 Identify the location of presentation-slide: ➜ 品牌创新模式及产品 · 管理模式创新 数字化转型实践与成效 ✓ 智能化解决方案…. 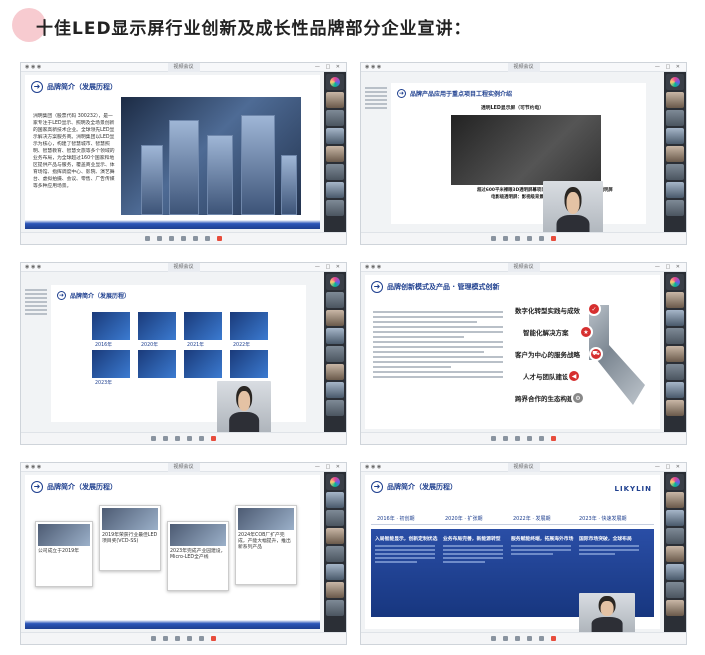
(512, 352).